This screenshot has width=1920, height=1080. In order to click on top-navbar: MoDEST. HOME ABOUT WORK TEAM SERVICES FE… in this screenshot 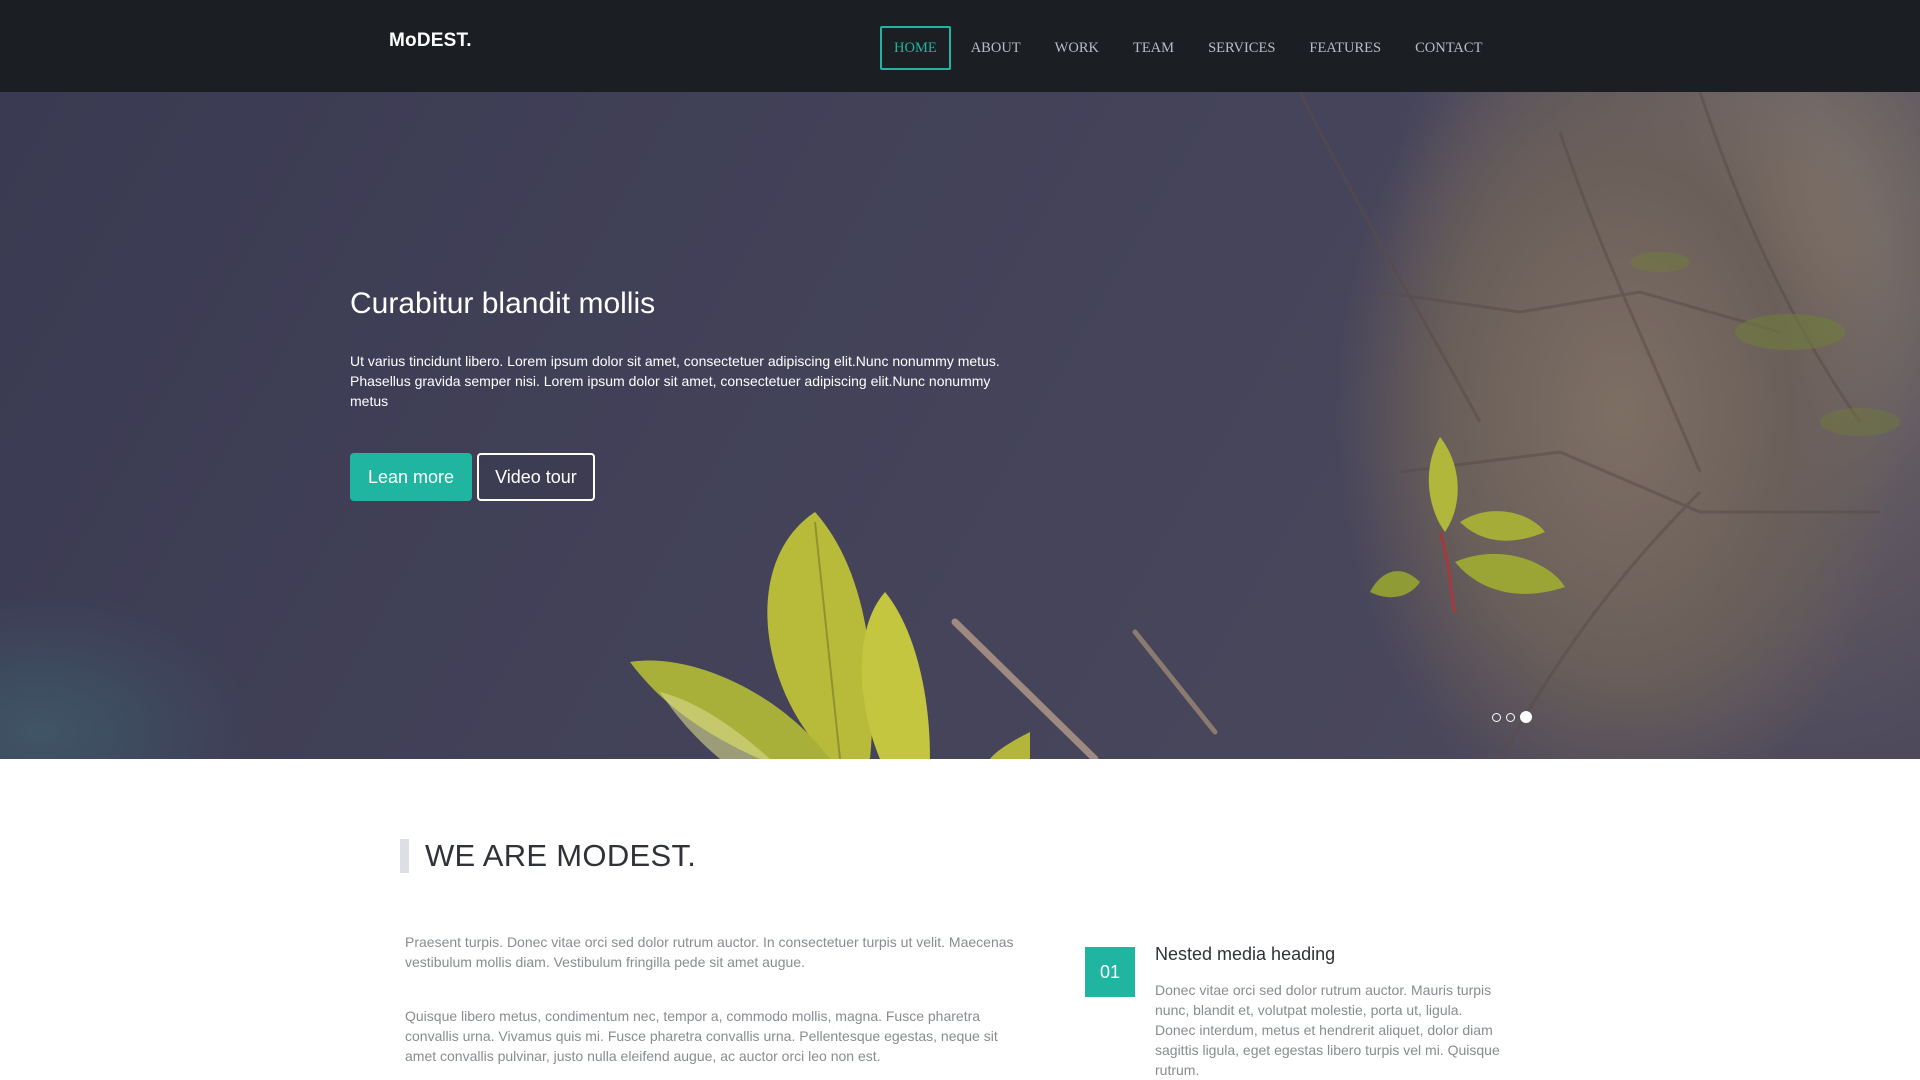, I will do `click(960, 46)`.